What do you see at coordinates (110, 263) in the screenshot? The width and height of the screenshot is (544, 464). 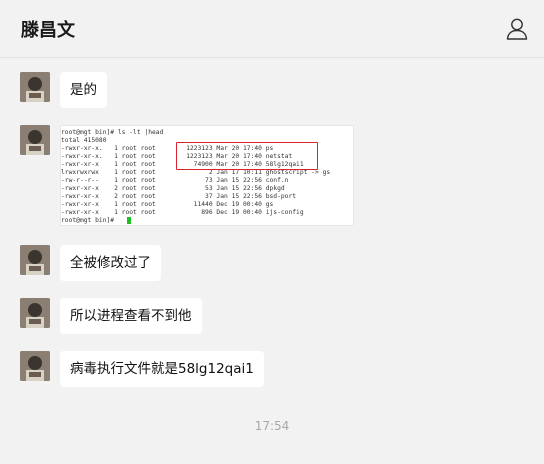 I see `message-bubble: 全被修改过了` at bounding box center [110, 263].